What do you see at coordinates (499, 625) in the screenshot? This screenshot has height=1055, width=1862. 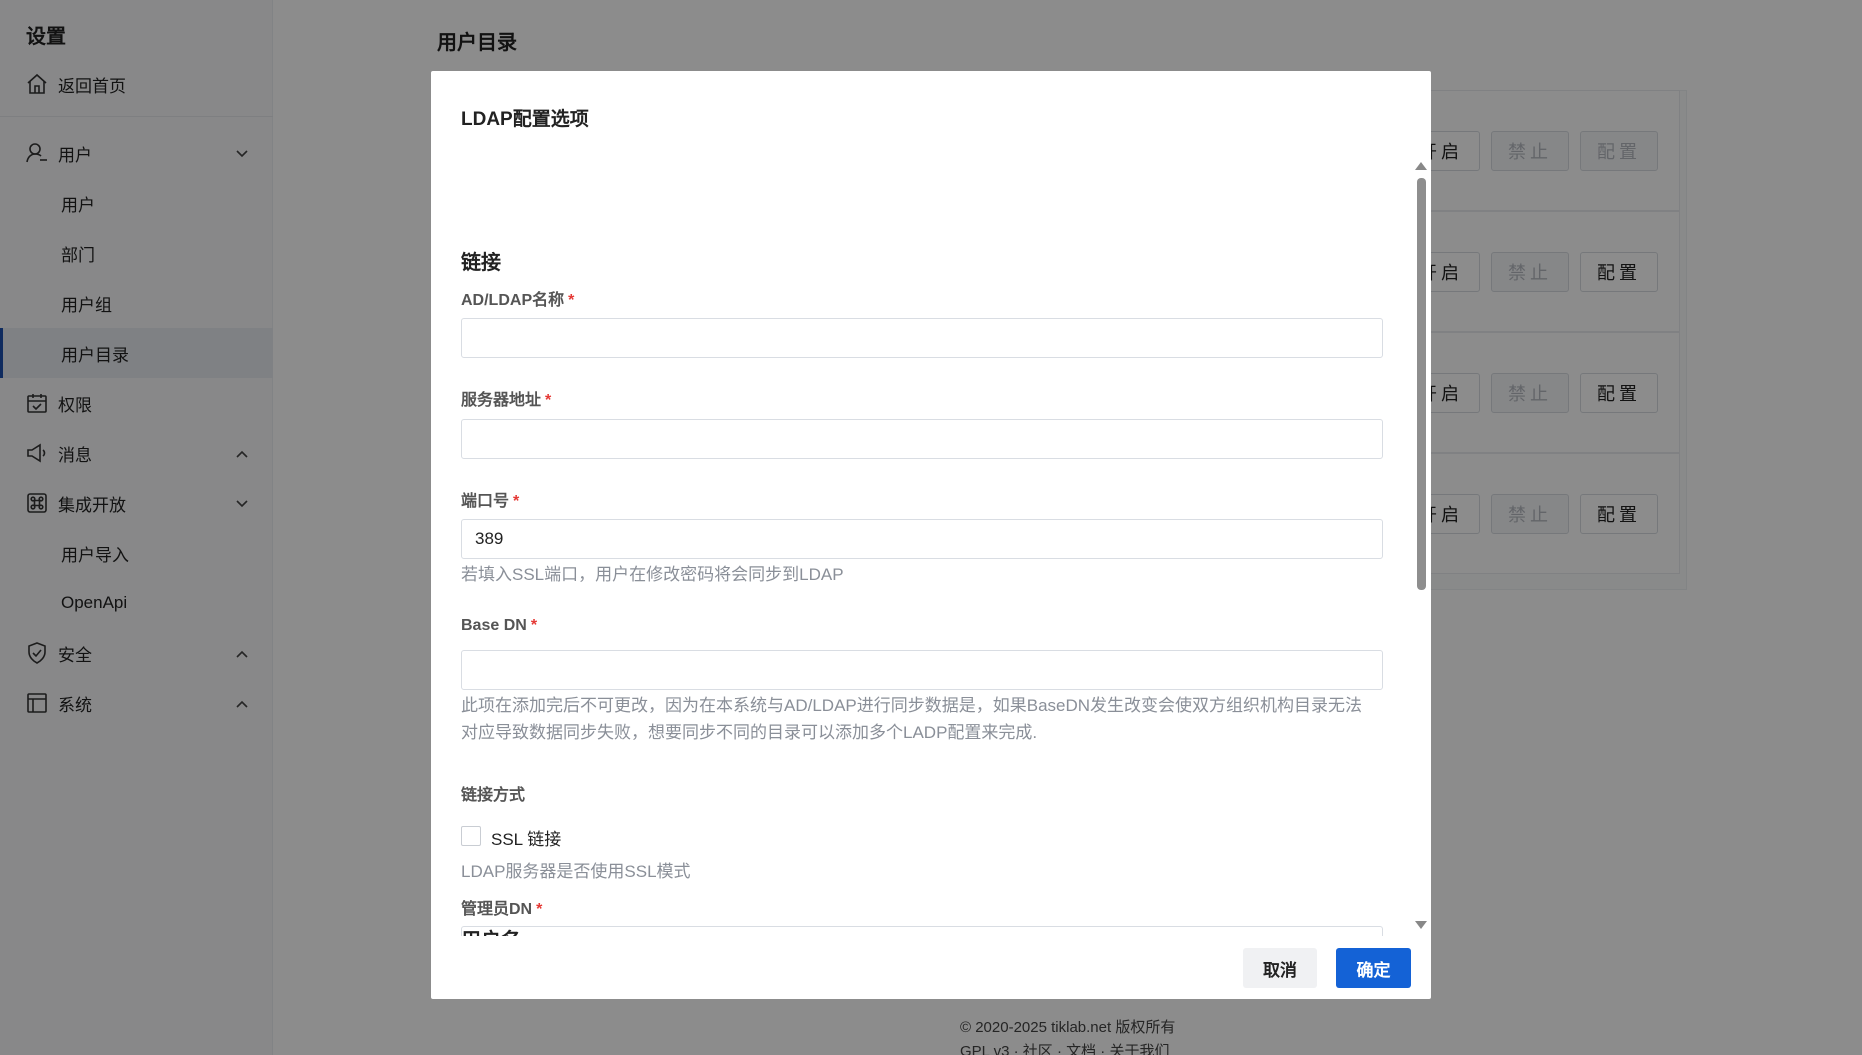 I see `base-dn-label: Base DN *` at bounding box center [499, 625].